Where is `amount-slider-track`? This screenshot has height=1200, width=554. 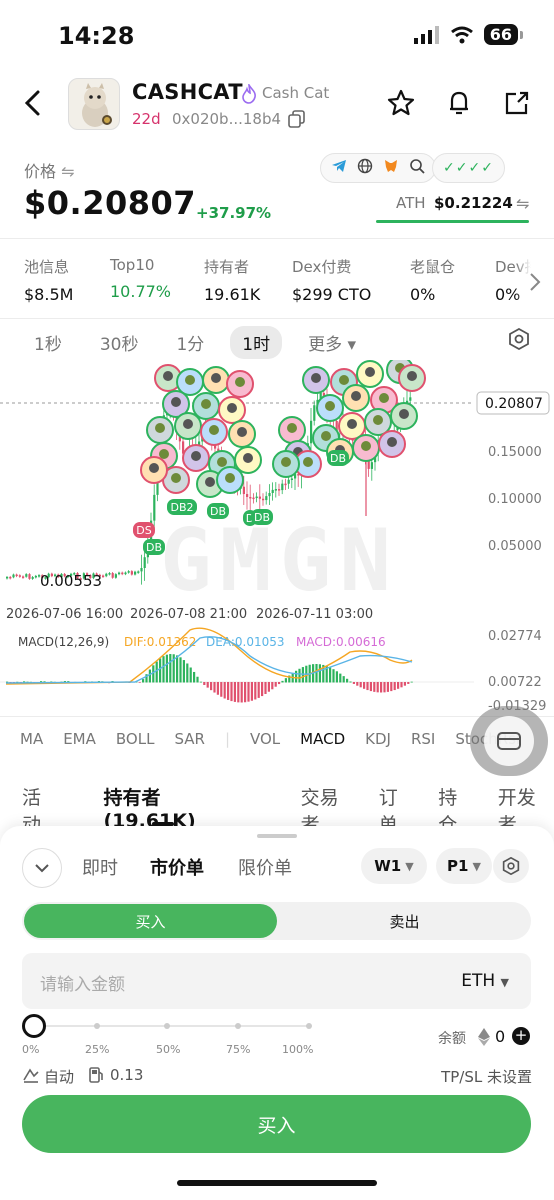
amount-slider-track is located at coordinates (172, 1026).